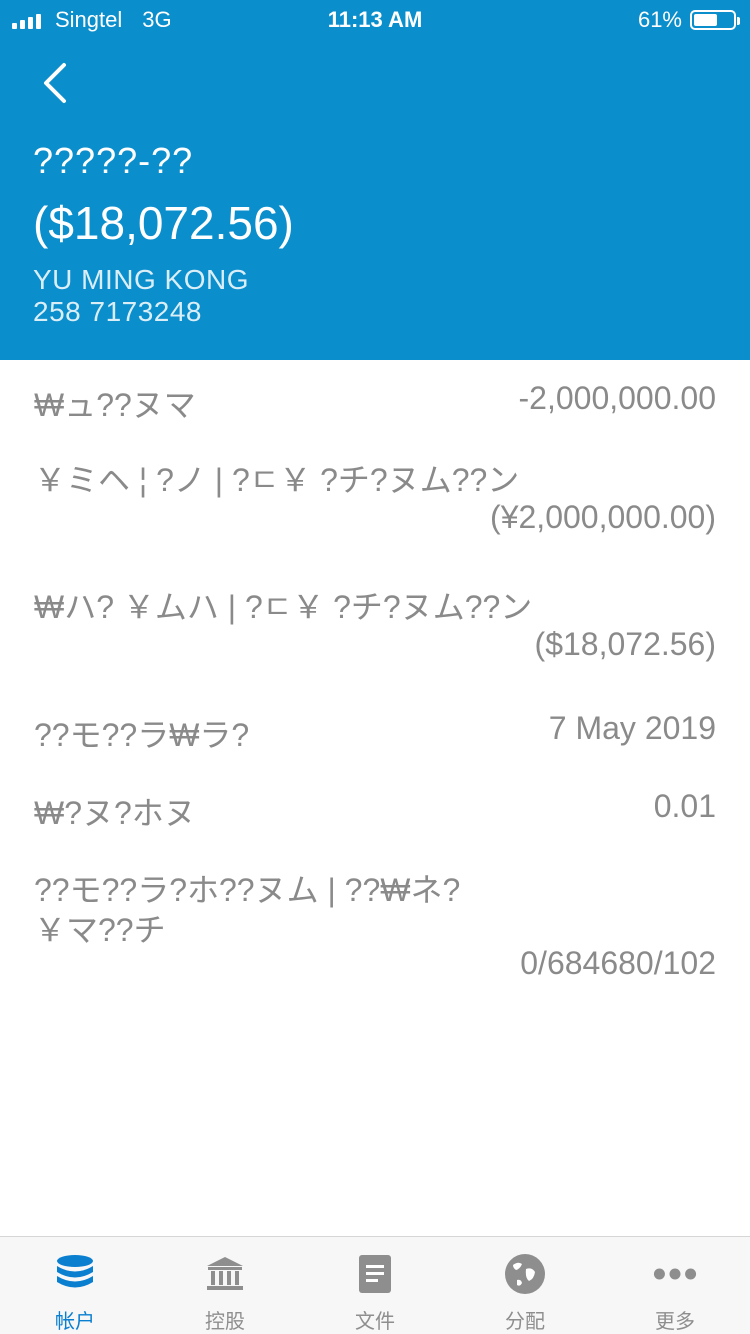  Describe the element at coordinates (118, 311) in the screenshot. I see `account-number: 258 7173248` at that location.